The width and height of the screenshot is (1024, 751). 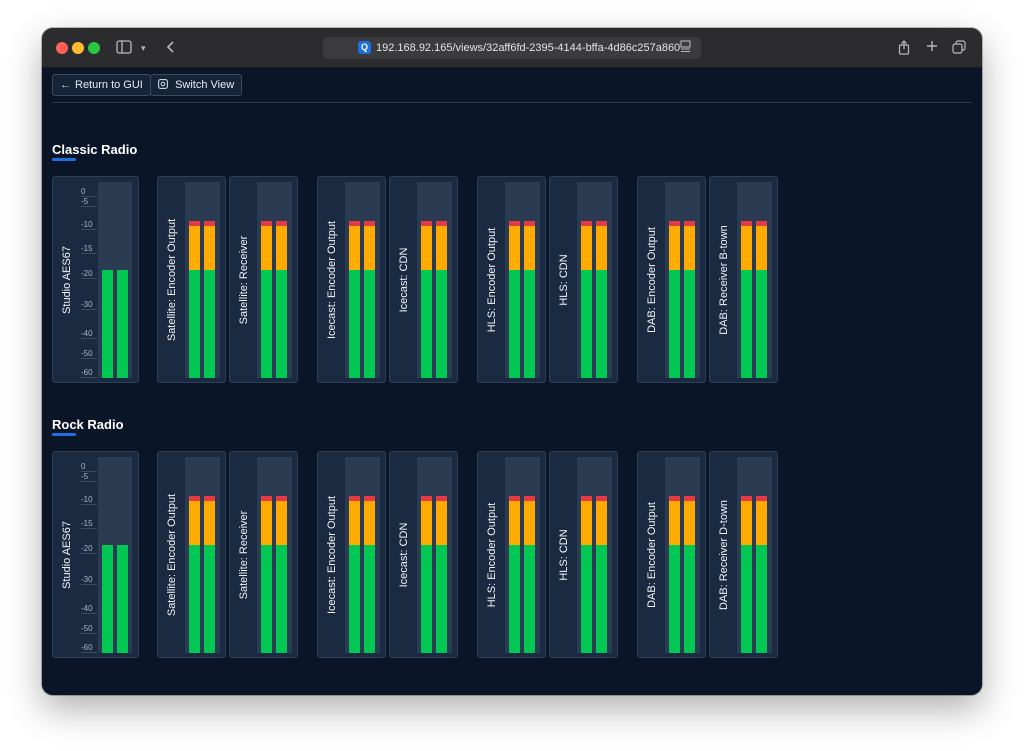 What do you see at coordinates (959, 48) in the screenshot?
I see `tab-overview-icon` at bounding box center [959, 48].